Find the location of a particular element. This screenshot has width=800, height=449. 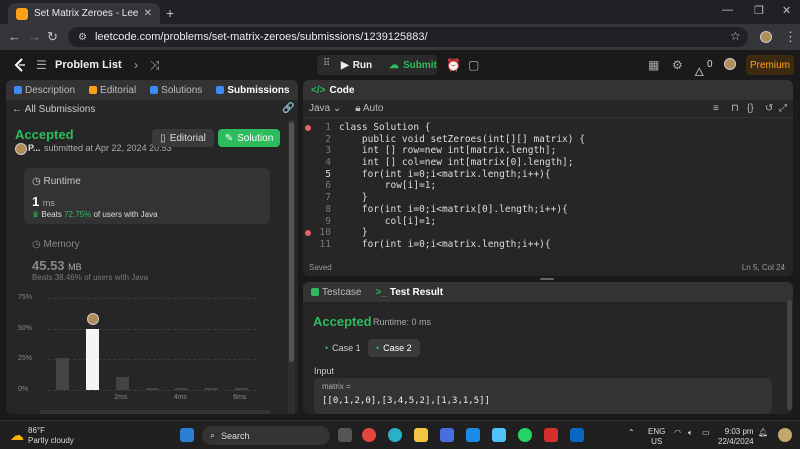

store-icon is located at coordinates (447, 435).